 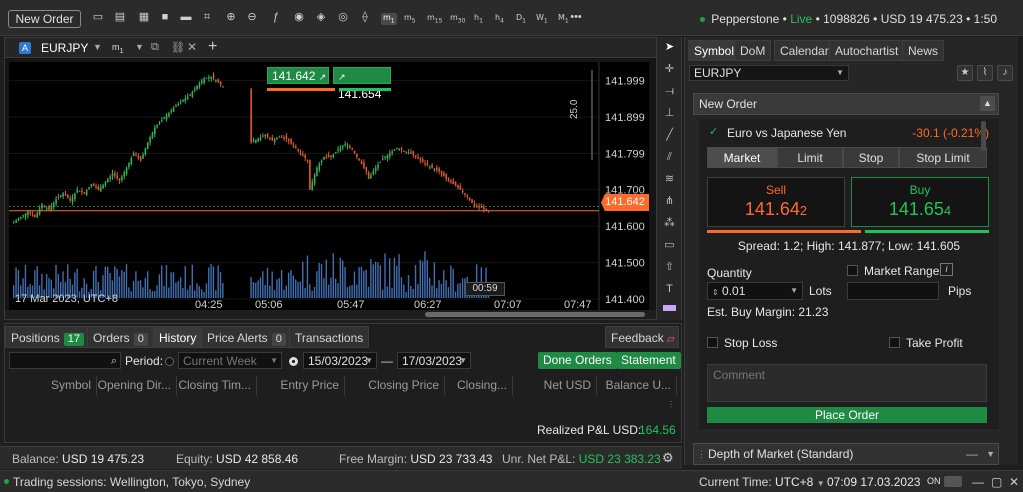 I want to click on timezone-select: UTC+8 ▼, so click(x=800, y=482).